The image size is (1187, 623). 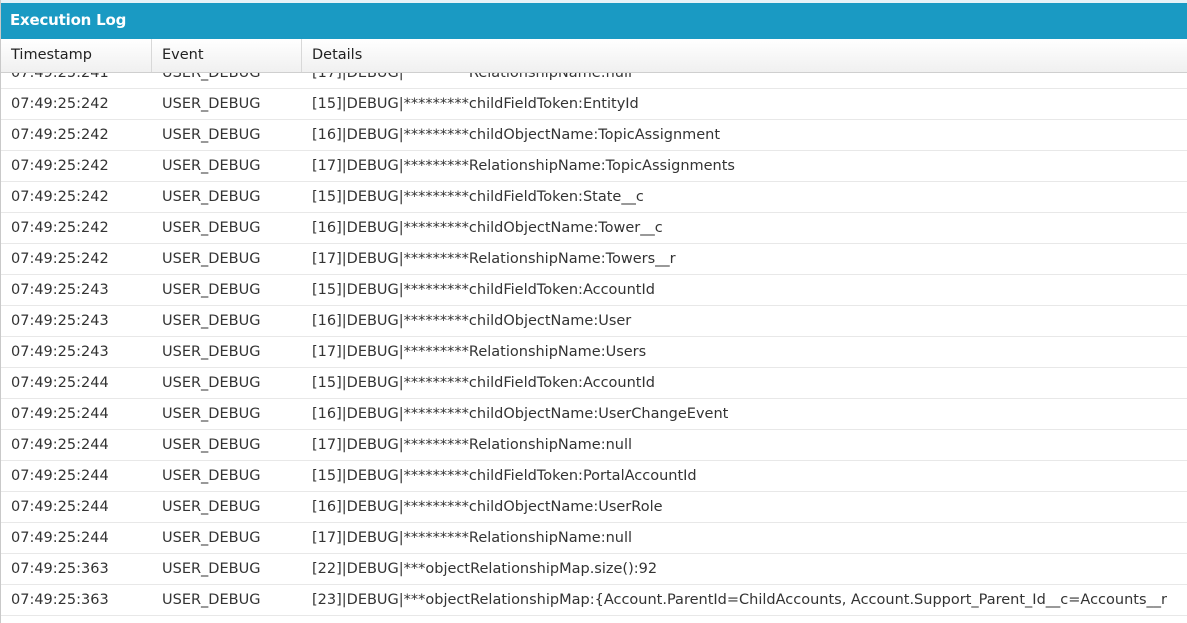 I want to click on row-details: [16]|DEBUG|*********childObjectName:User, so click(x=472, y=321).